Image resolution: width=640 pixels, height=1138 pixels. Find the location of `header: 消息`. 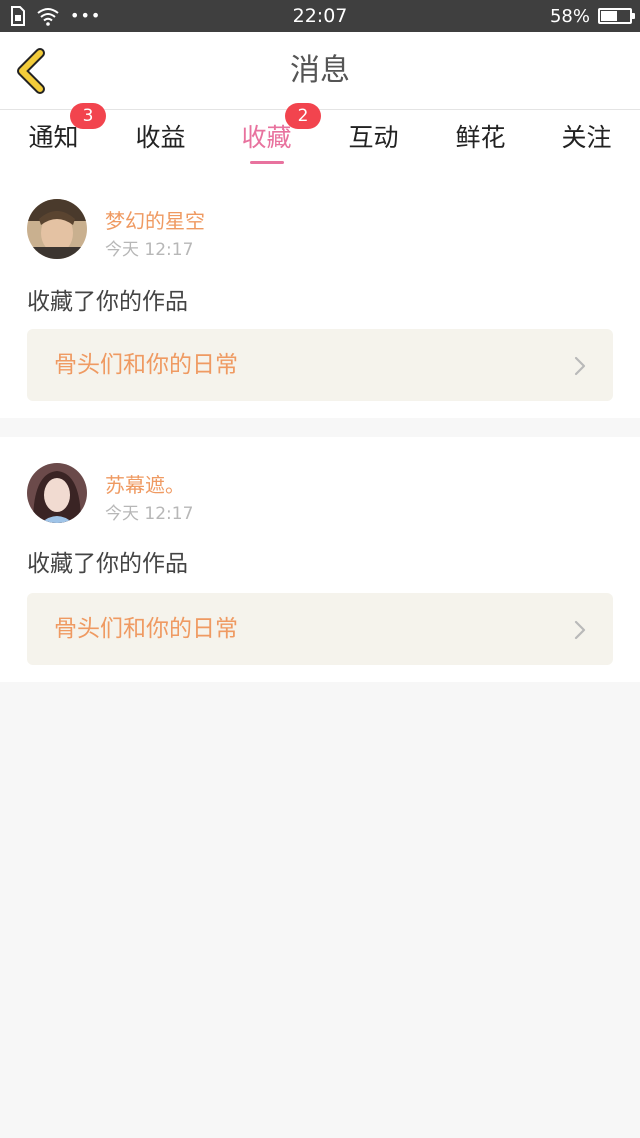

header: 消息 is located at coordinates (320, 71).